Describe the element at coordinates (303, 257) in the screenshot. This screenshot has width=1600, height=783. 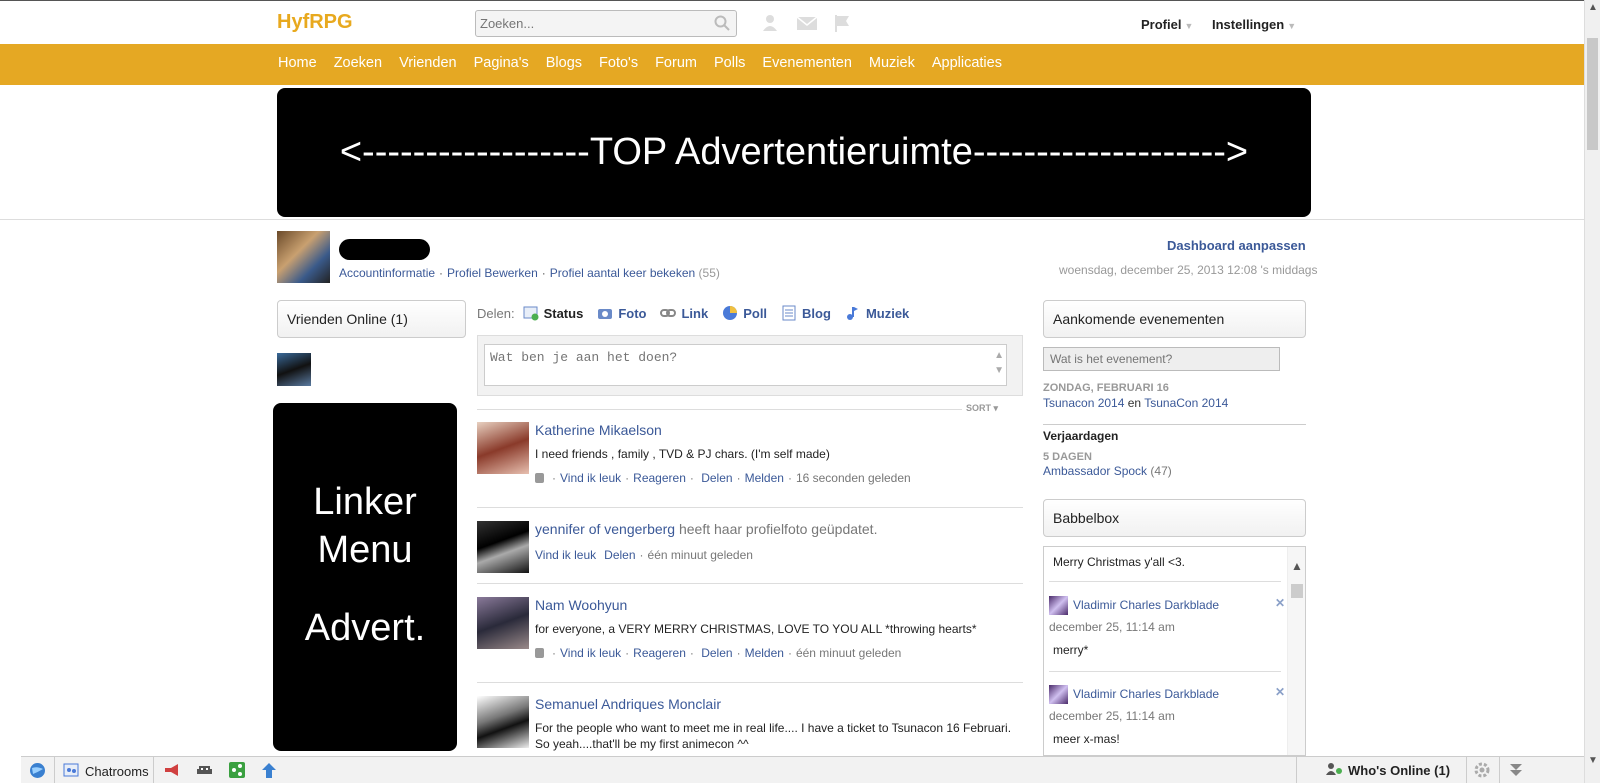
I see `avatar` at that location.